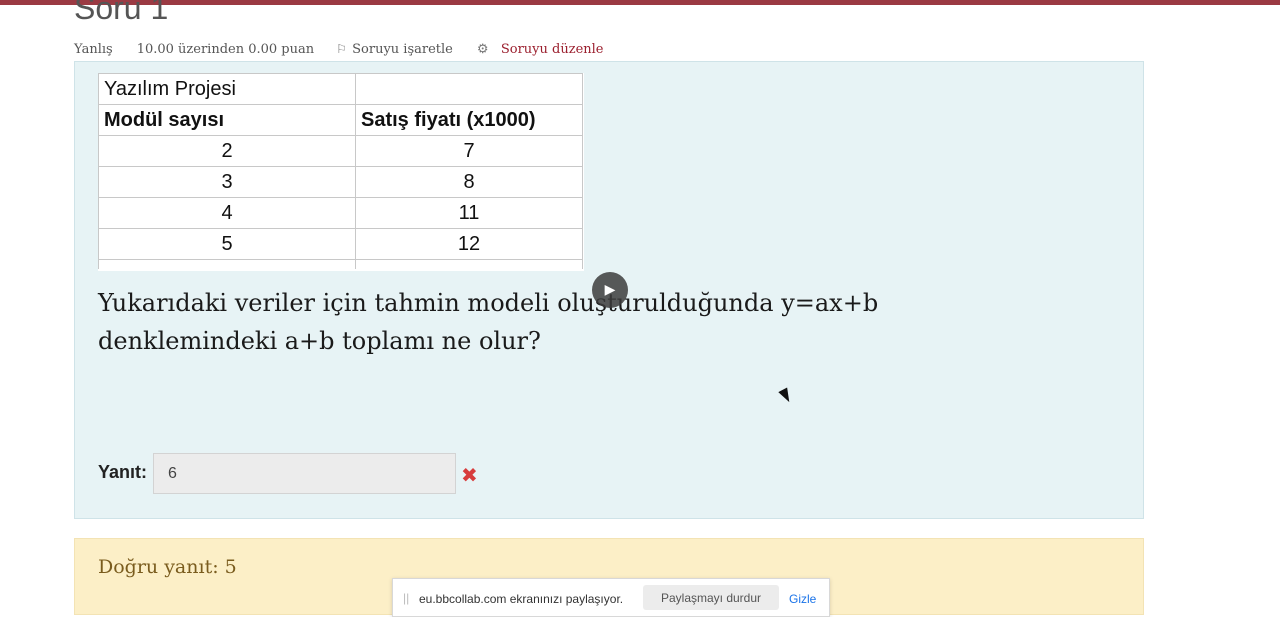 Image resolution: width=1280 pixels, height=617 pixels. What do you see at coordinates (469, 244) in the screenshot?
I see `table-cell: 12` at bounding box center [469, 244].